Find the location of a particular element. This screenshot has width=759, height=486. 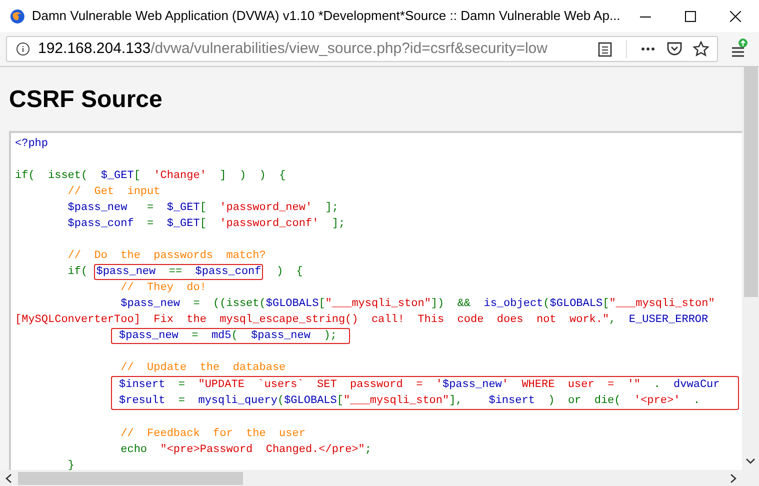

window-title: Damn Vulnerable Web Application (DVWA) v1.10 *Development*Source : is located at coordinates (326, 16).